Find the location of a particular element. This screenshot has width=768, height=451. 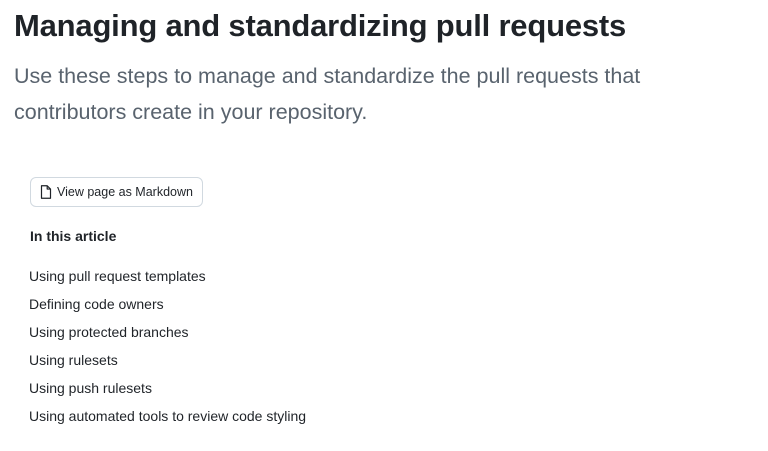

toc-link-push-rulesets: Using push rulesets is located at coordinates (90, 388).